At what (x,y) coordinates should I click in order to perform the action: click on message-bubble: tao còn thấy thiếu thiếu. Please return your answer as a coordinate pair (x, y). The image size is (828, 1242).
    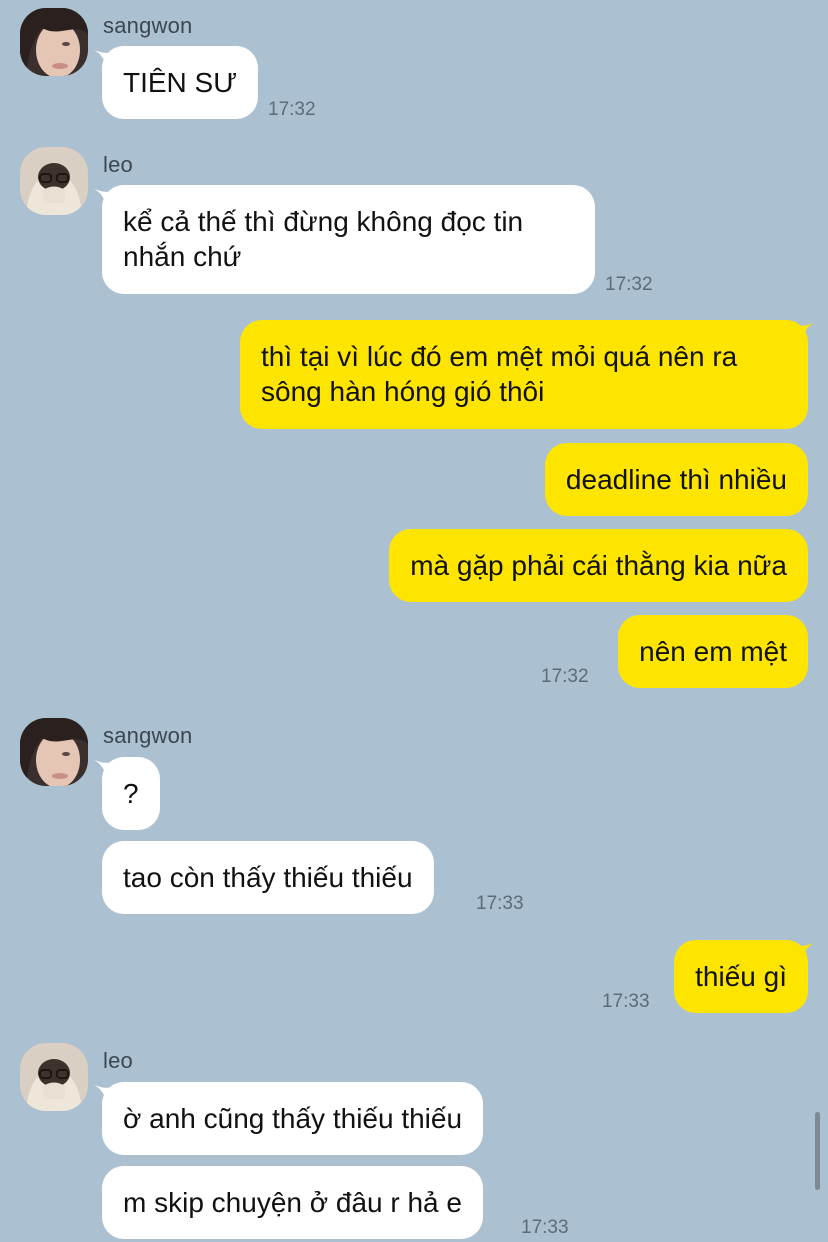
    Looking at the image, I should click on (268, 877).